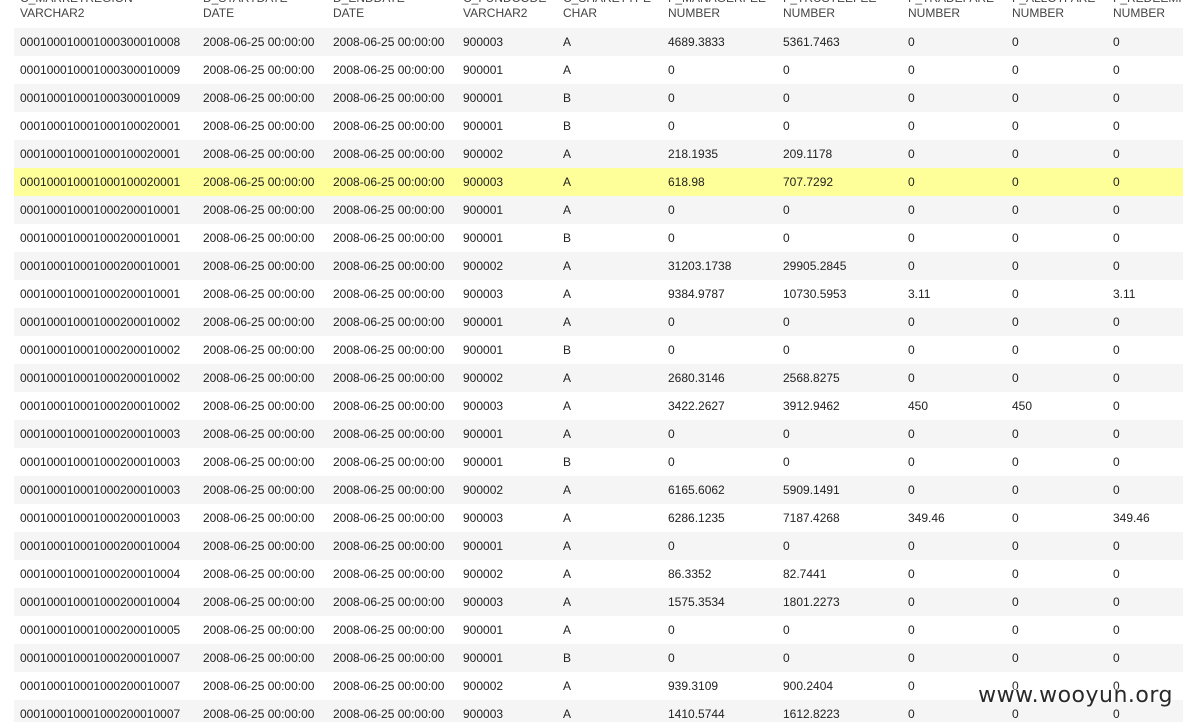  Describe the element at coordinates (722, 574) in the screenshot. I see `table-cell: 86.3352` at that location.